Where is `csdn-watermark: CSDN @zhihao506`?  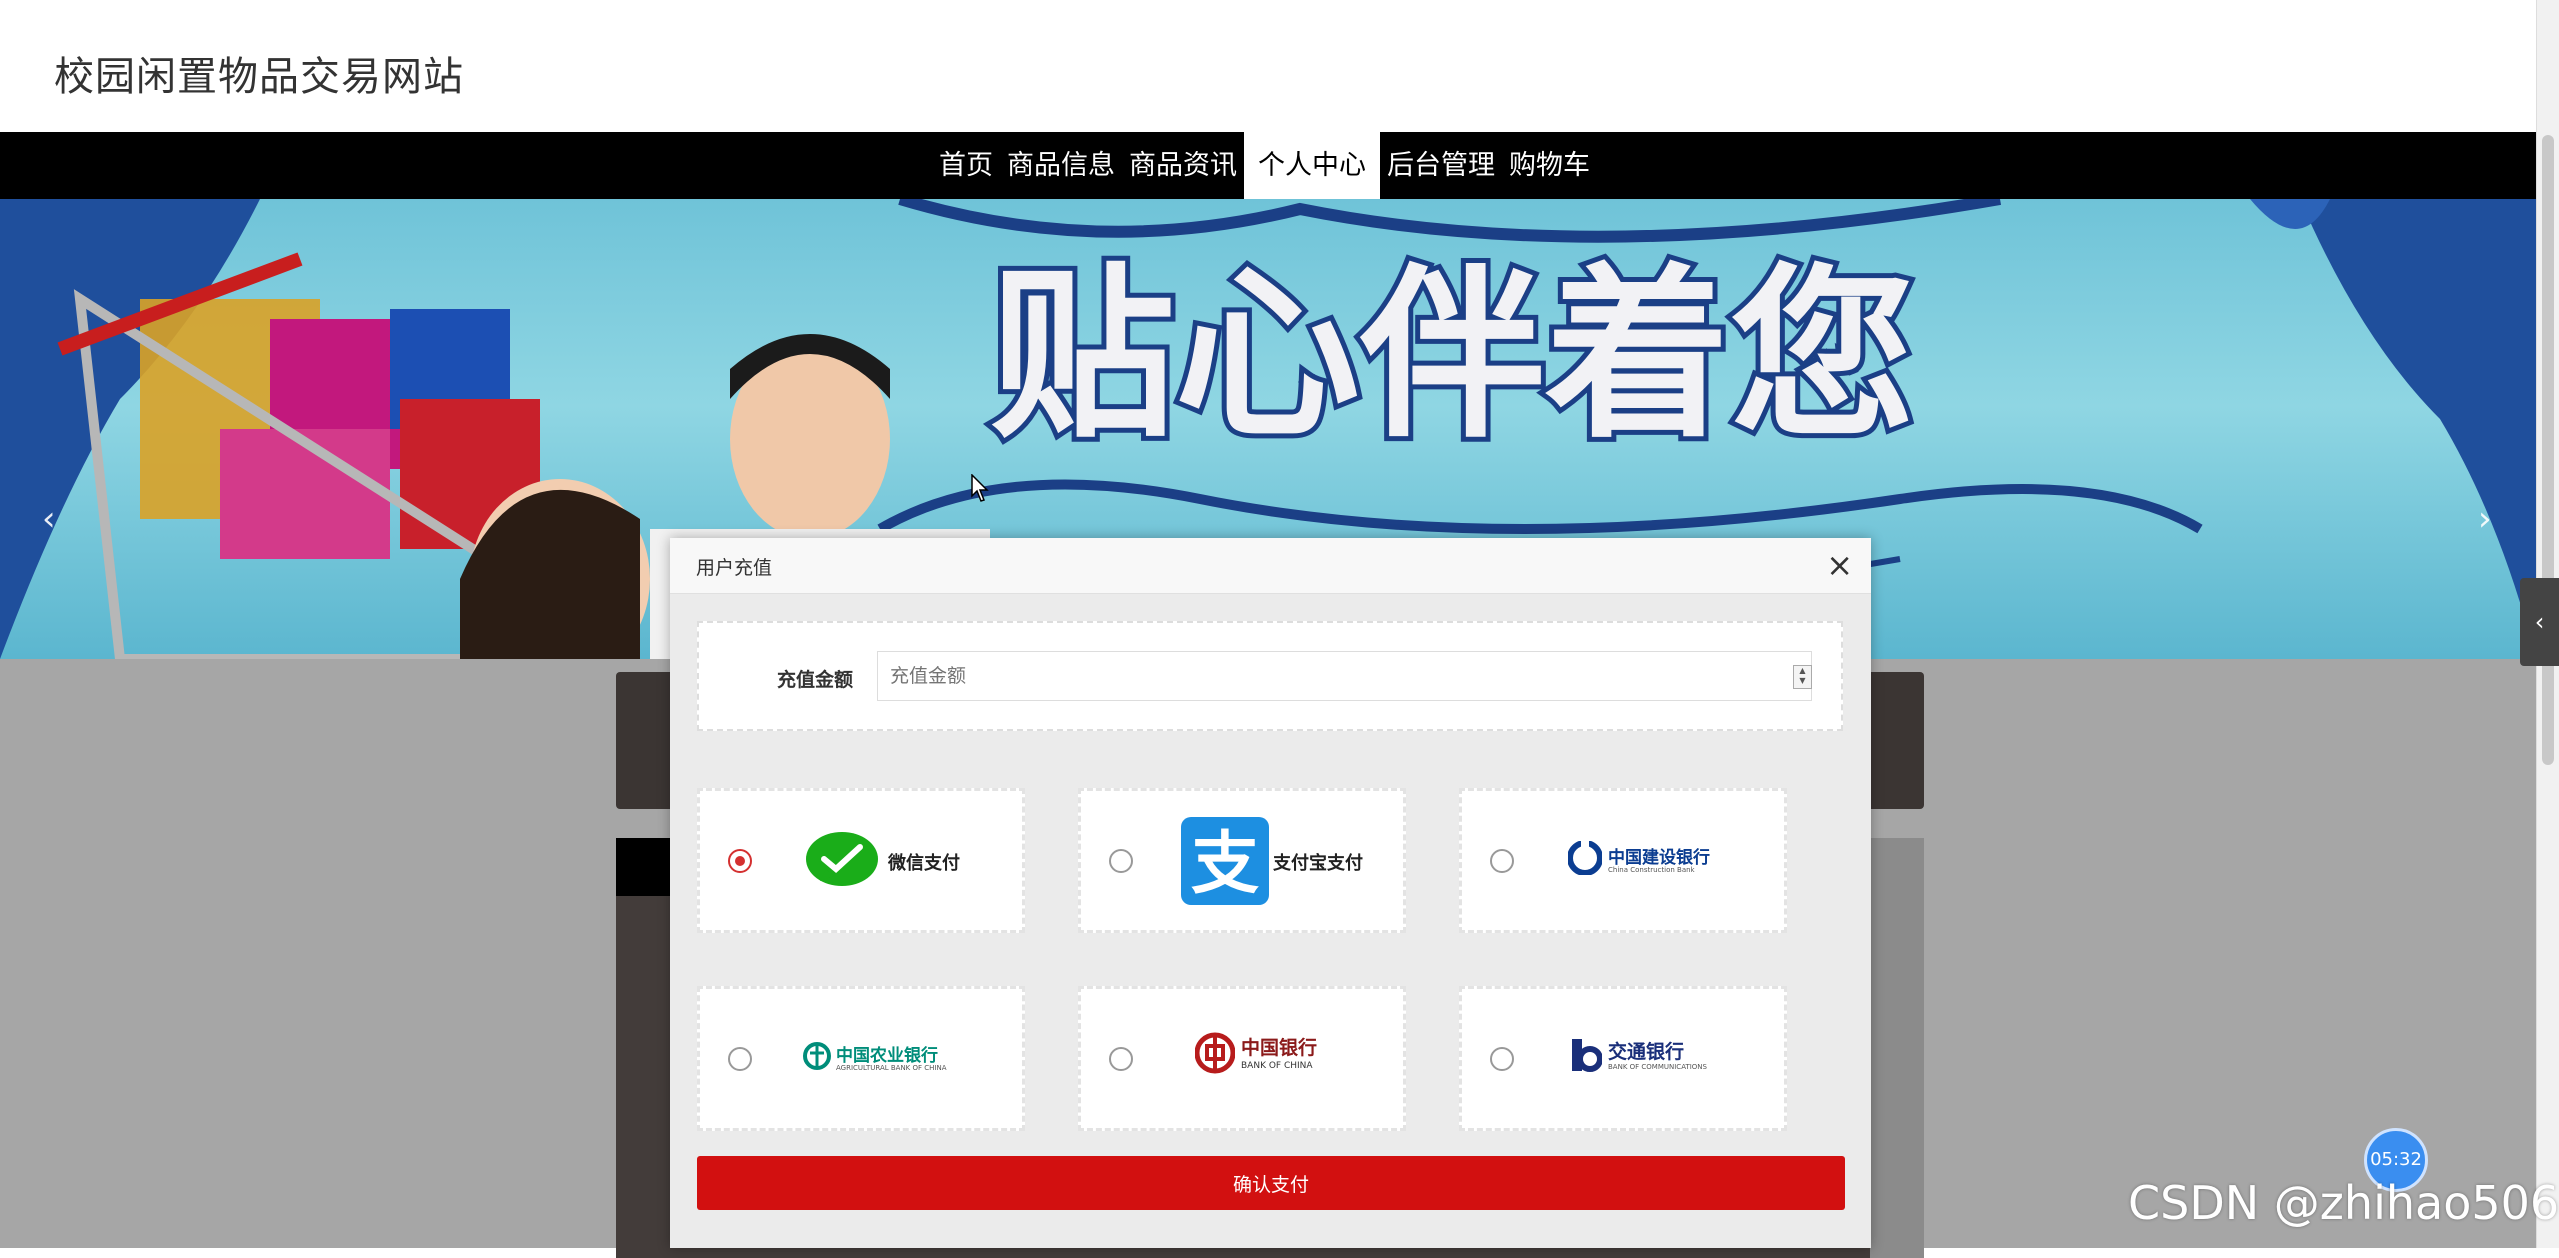
csdn-watermark: CSDN @zhihao506 is located at coordinates (2343, 1203).